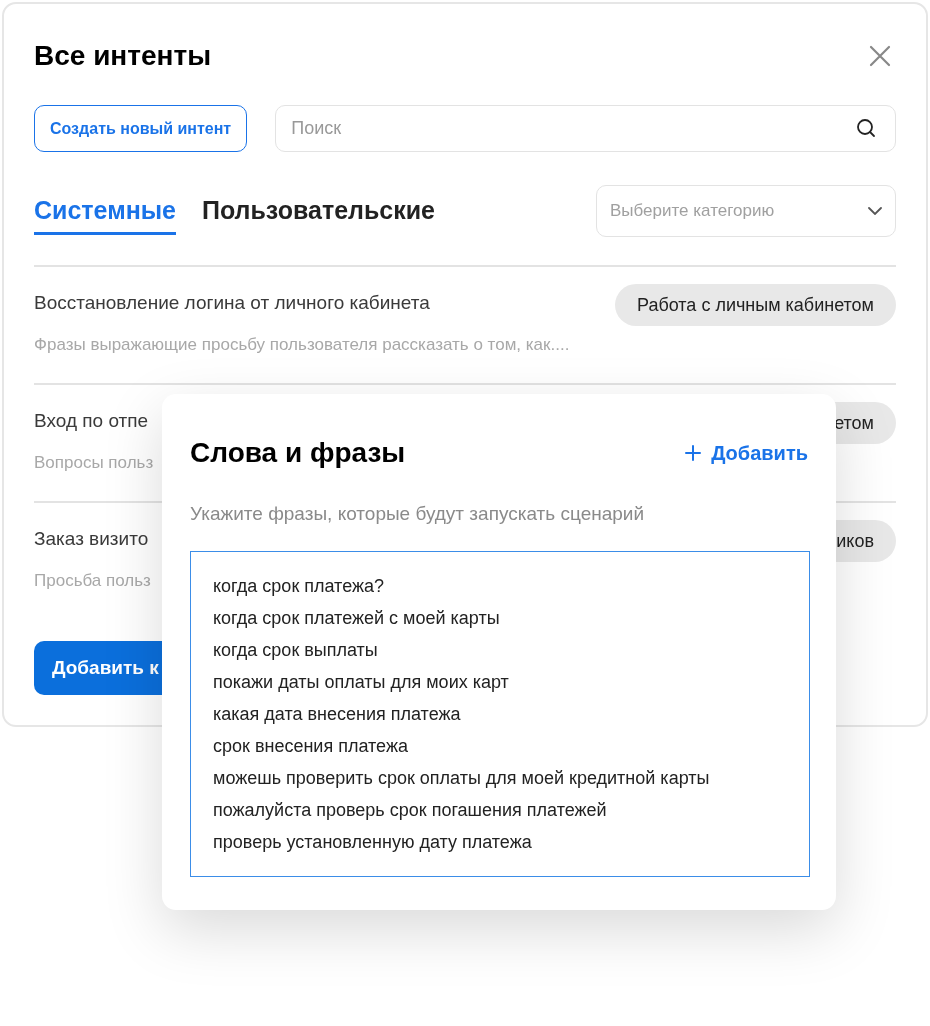  I want to click on window-title: Все интенты, so click(123, 56).